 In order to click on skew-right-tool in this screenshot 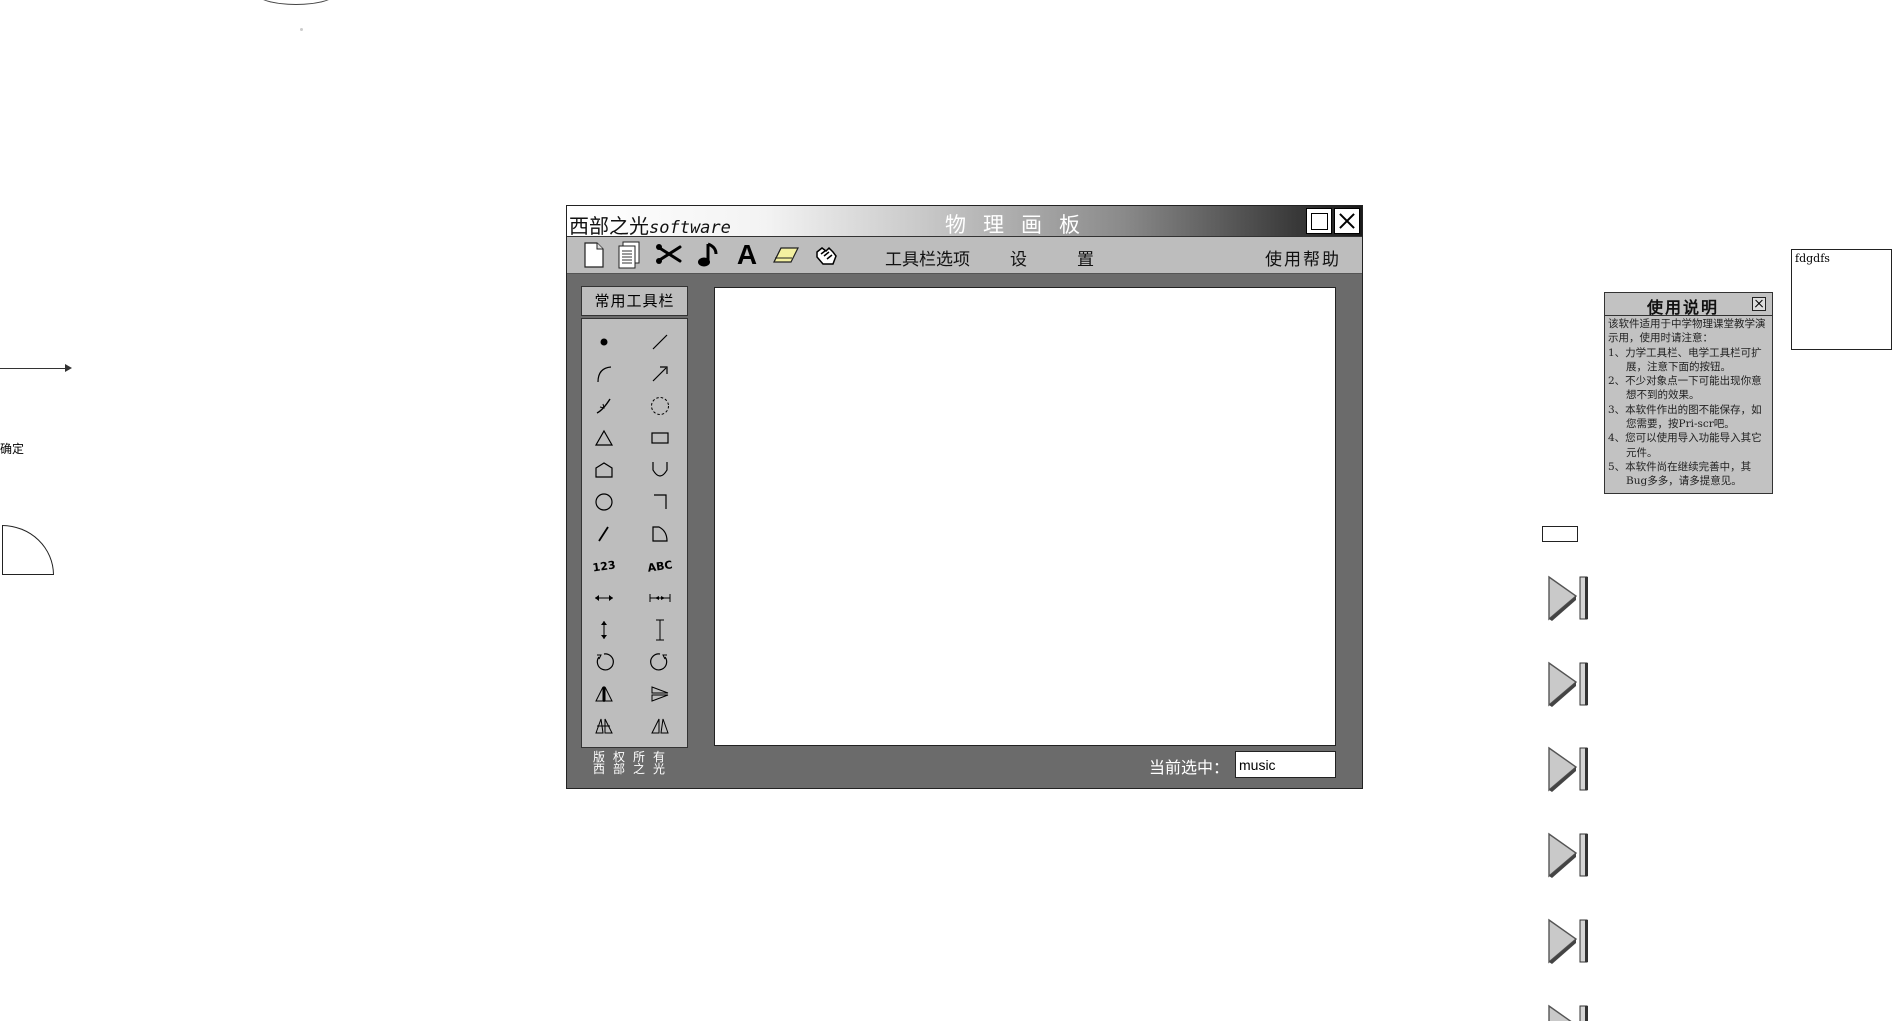, I will do `click(660, 726)`.